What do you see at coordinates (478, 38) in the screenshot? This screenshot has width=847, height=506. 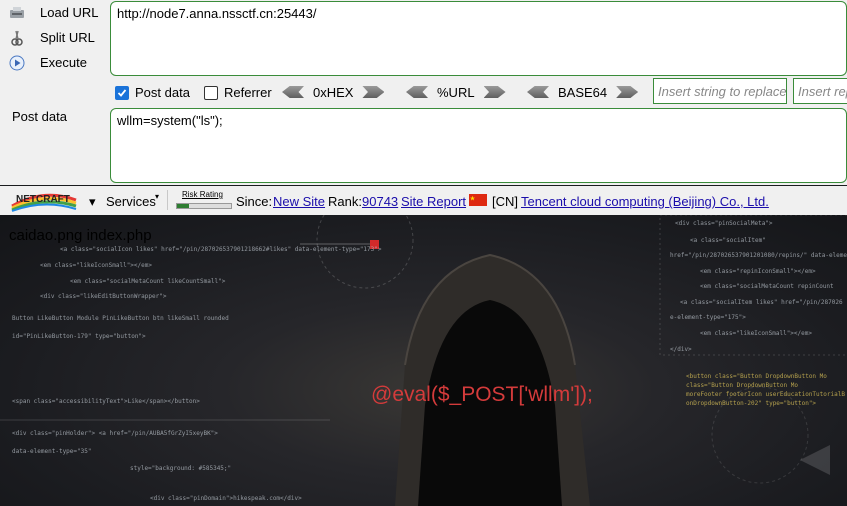 I see `url-textarea: http://node7.anna.nssctf.cn:25443/` at bounding box center [478, 38].